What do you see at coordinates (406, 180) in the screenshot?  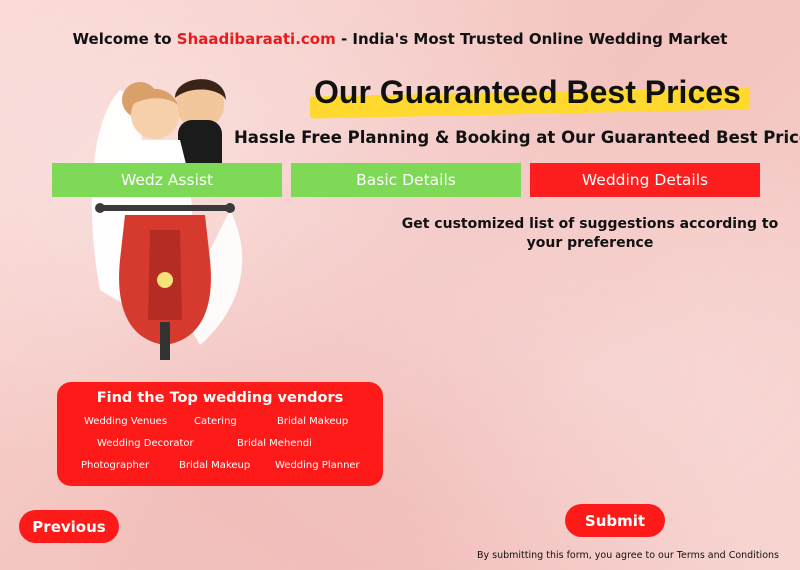 I see `tab-basic-details: Basic Details` at bounding box center [406, 180].